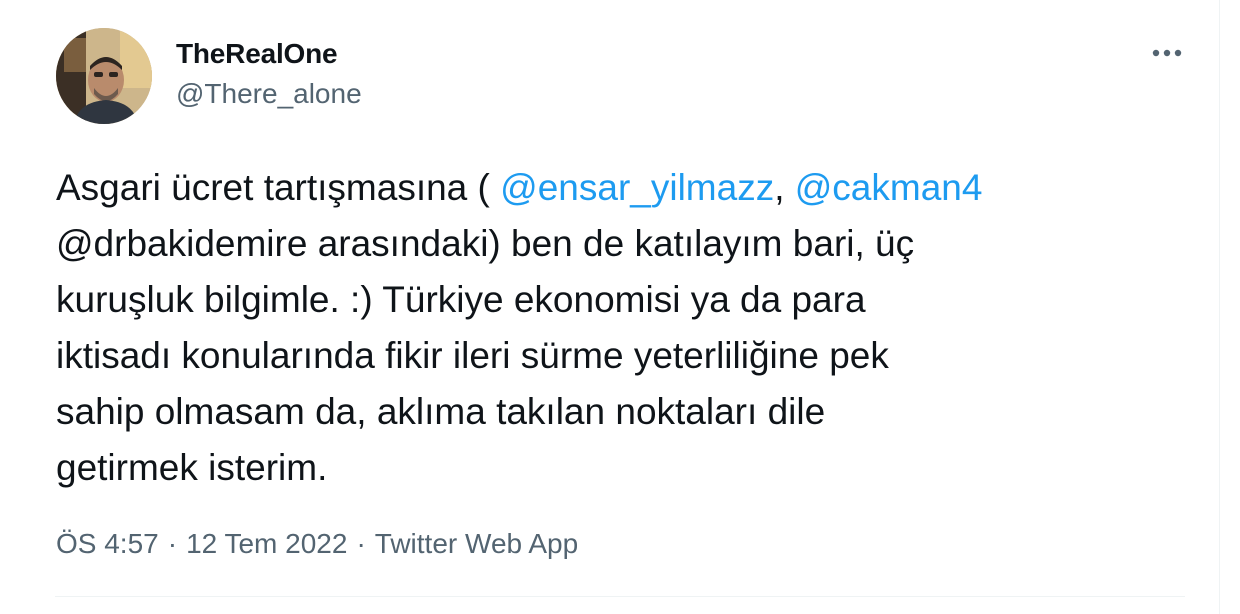  Describe the element at coordinates (278, 187) in the screenshot. I see `tweet-text-segment: Asgari ücret tartışmasına (` at that location.